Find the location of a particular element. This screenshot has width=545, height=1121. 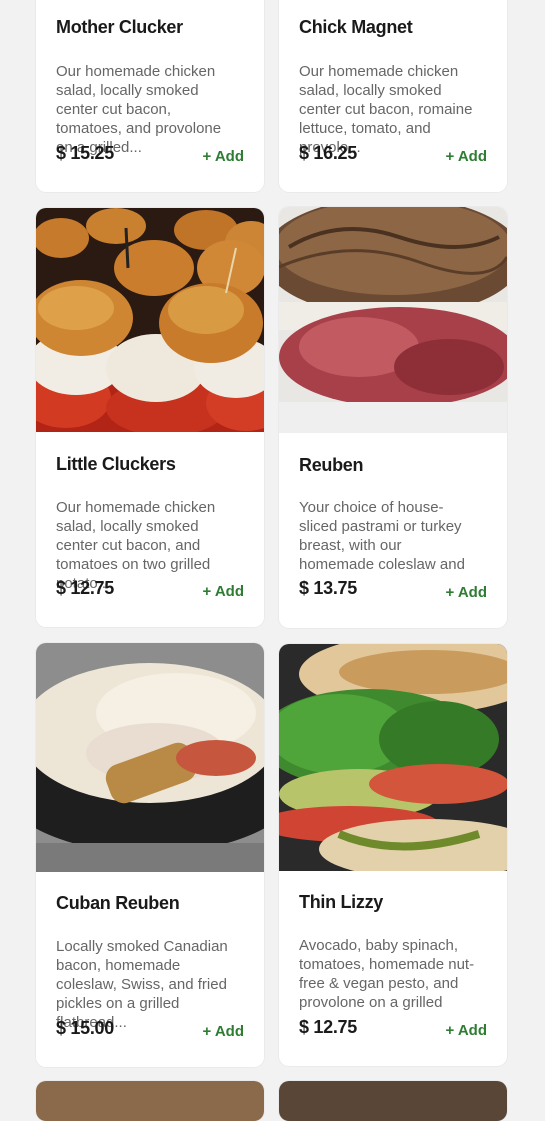

item-title: Little Cluckers is located at coordinates (116, 464).